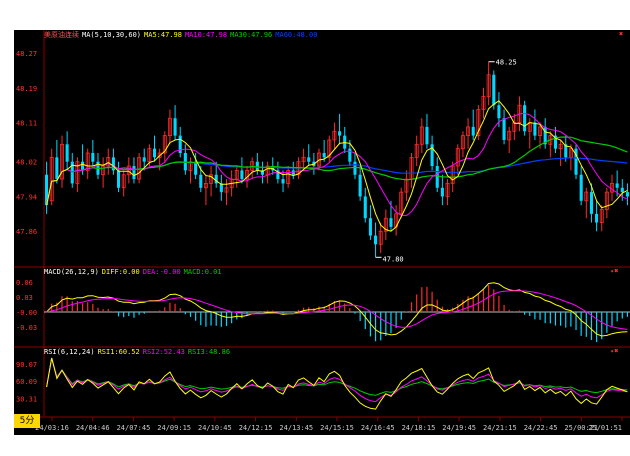 The height and width of the screenshot is (456, 630). Describe the element at coordinates (112, 35) in the screenshot. I see `ma-params-label: MA(5,10,30,60)` at that location.